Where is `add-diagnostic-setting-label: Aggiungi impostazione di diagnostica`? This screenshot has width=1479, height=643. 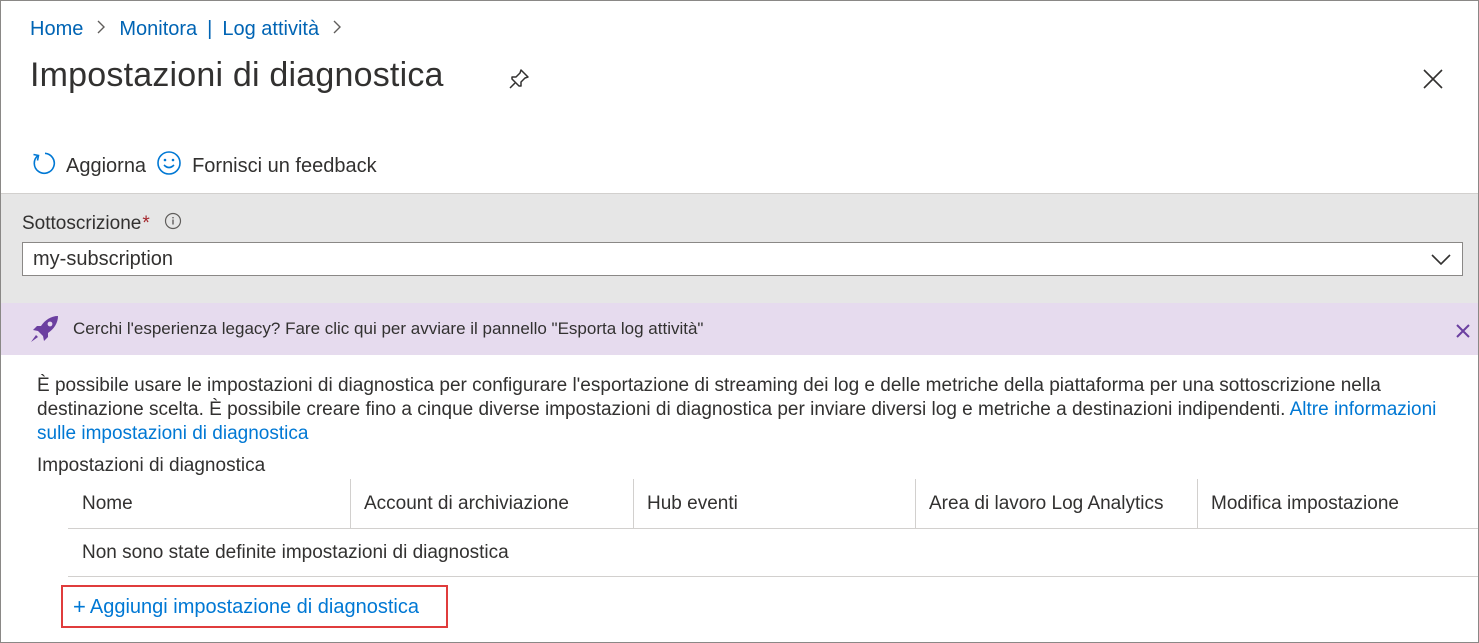
add-diagnostic-setting-label: Aggiungi impostazione di diagnostica is located at coordinates (254, 606).